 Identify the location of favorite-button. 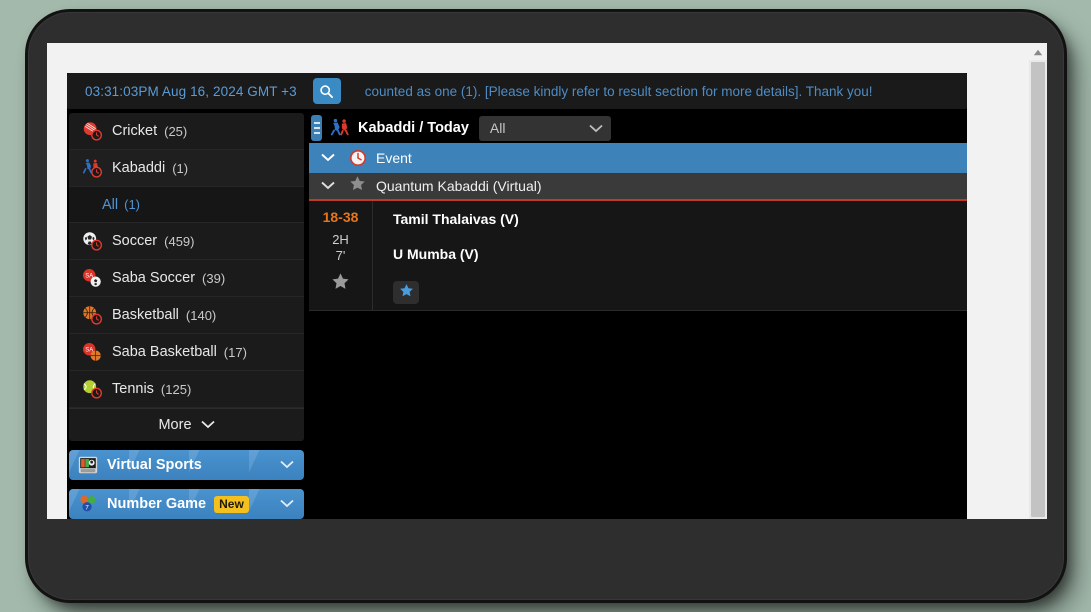
(406, 292).